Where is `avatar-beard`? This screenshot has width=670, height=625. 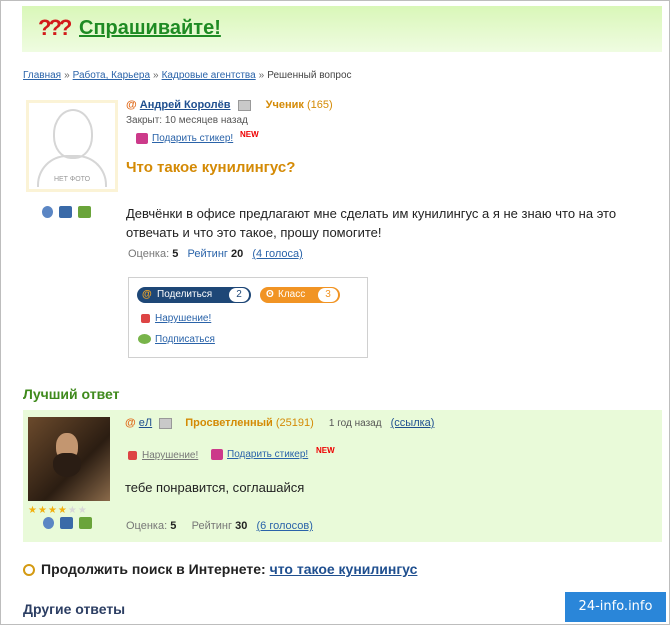 avatar-beard is located at coordinates (67, 465).